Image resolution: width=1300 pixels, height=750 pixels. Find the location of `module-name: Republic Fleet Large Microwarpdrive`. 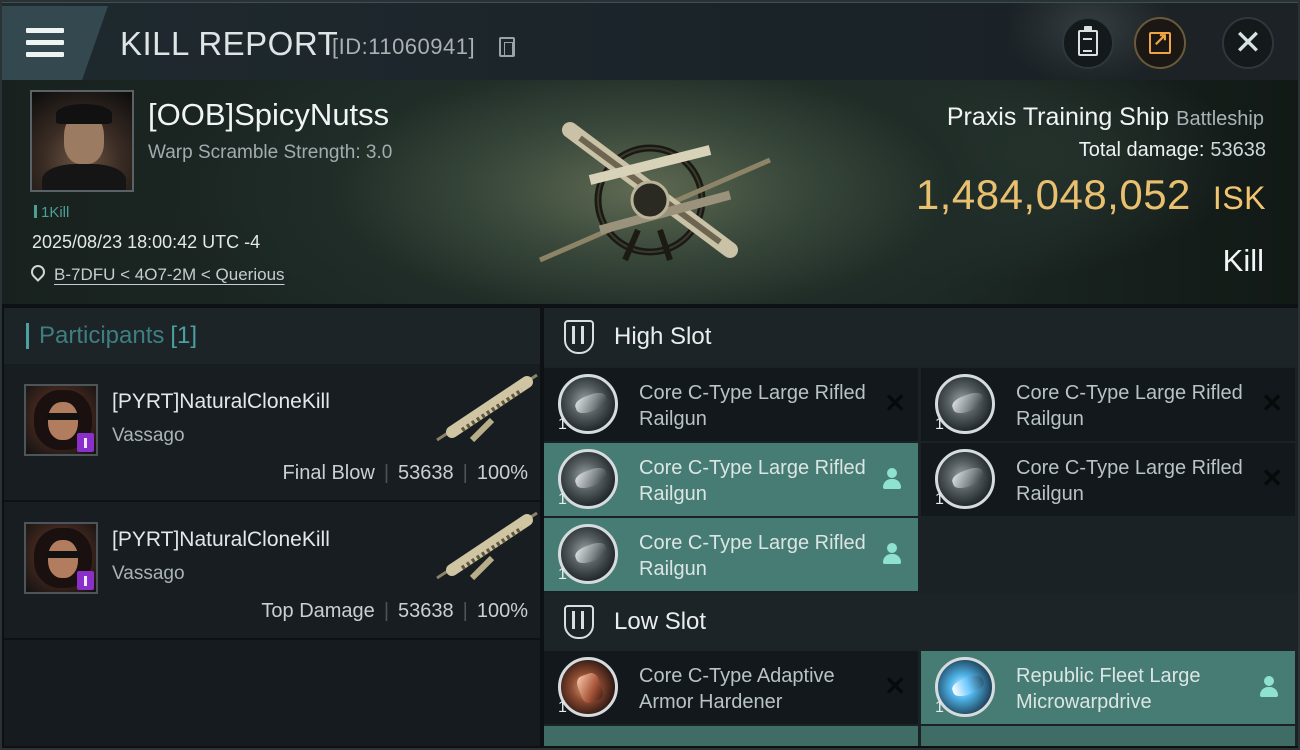

module-name: Republic Fleet Large Microwarpdrive is located at coordinates (1108, 689).